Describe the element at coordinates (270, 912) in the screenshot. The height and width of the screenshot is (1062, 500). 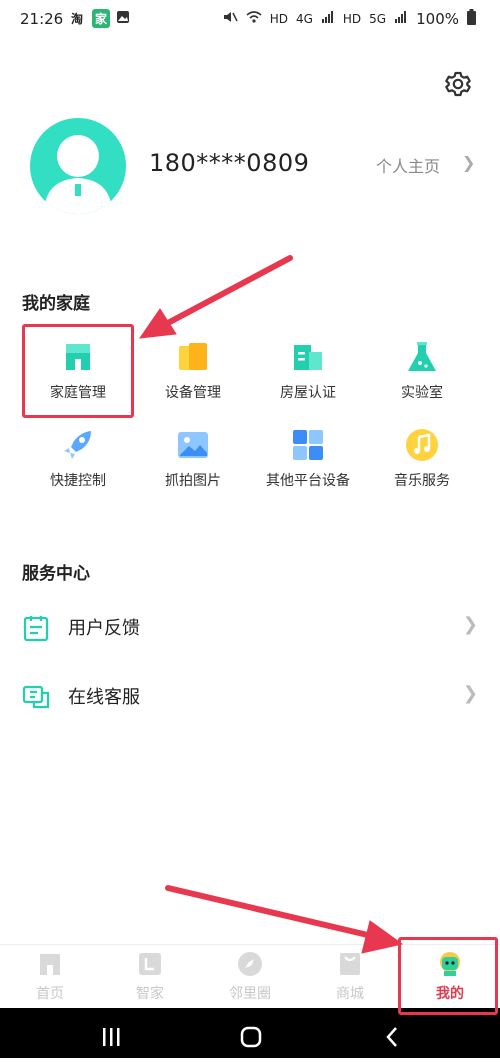
I see `arrow-to-me-tab` at that location.